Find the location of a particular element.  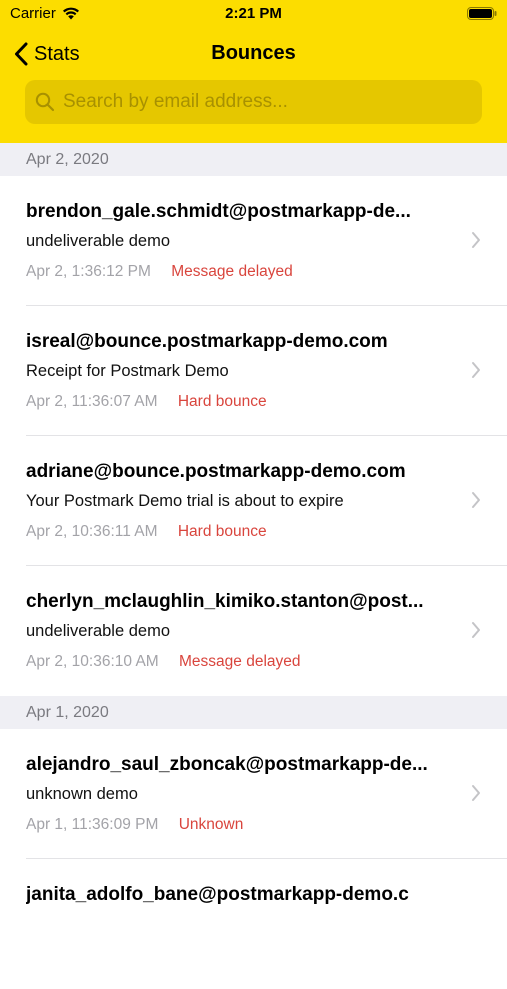

bounce-meta: Apr 2, 1:36:12 PM Message delayed is located at coordinates (159, 272).